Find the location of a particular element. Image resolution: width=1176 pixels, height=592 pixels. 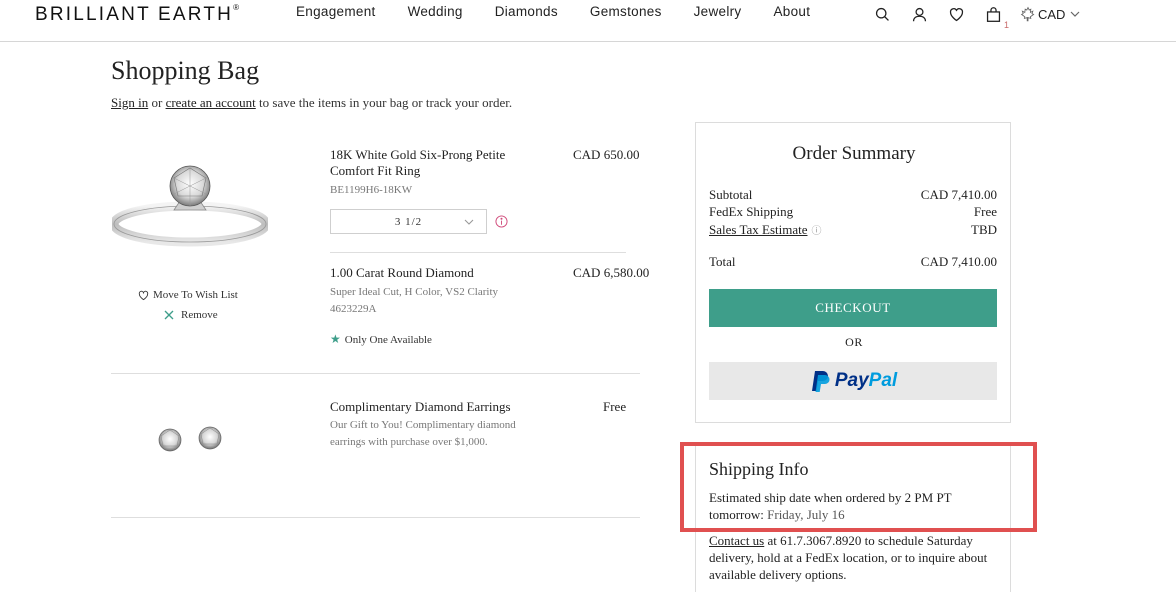

ring-size-value: 3 1/2 is located at coordinates (408, 221).